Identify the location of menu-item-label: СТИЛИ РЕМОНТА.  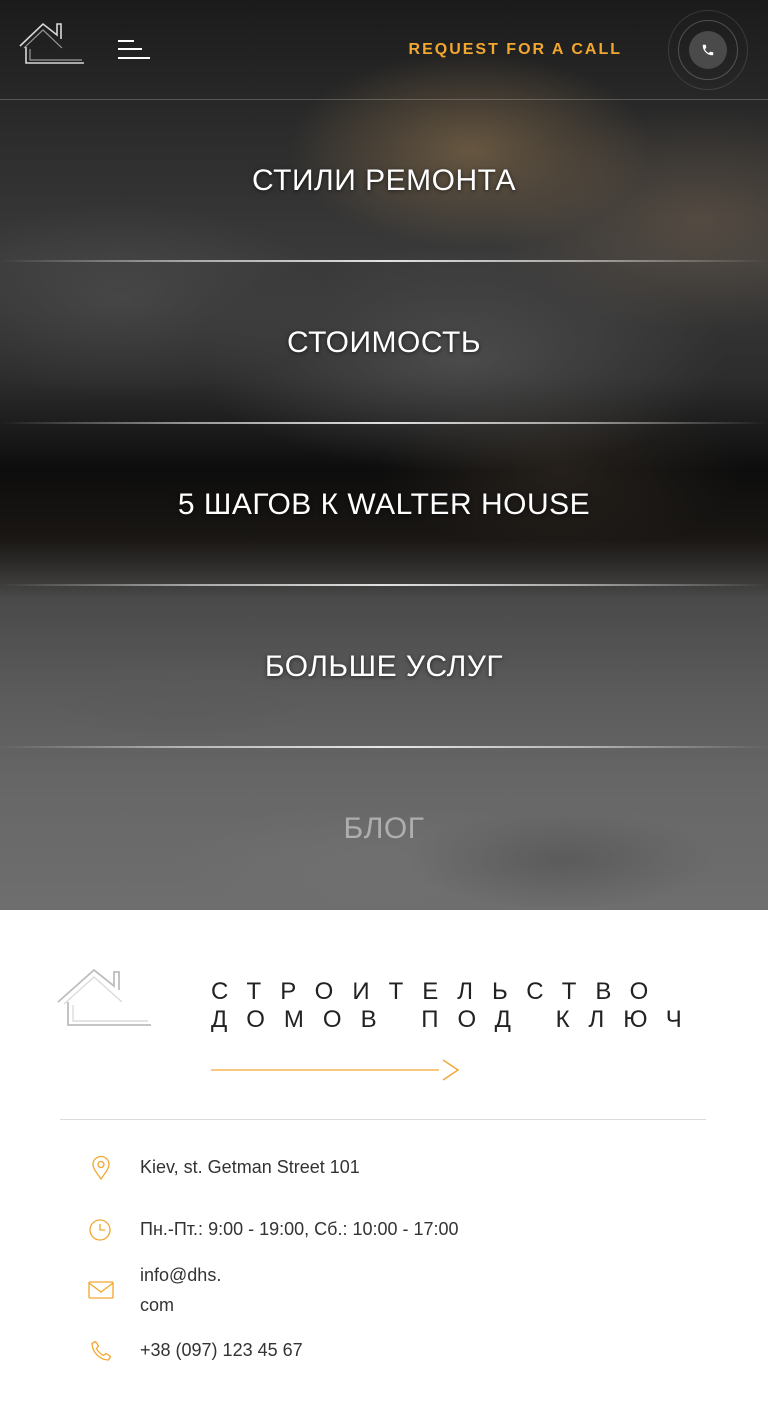
(384, 180).